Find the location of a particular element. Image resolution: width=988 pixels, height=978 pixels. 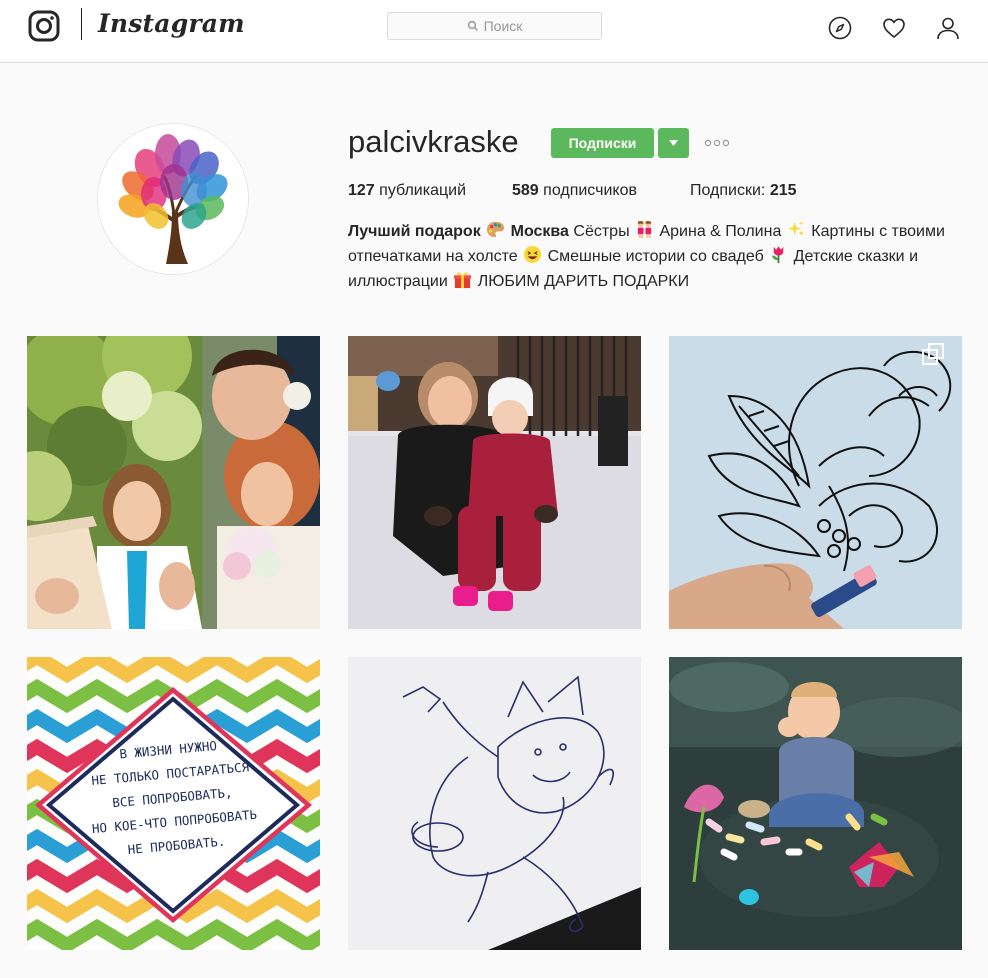

top-navigation: Instagram Поиск is located at coordinates (494, 31).